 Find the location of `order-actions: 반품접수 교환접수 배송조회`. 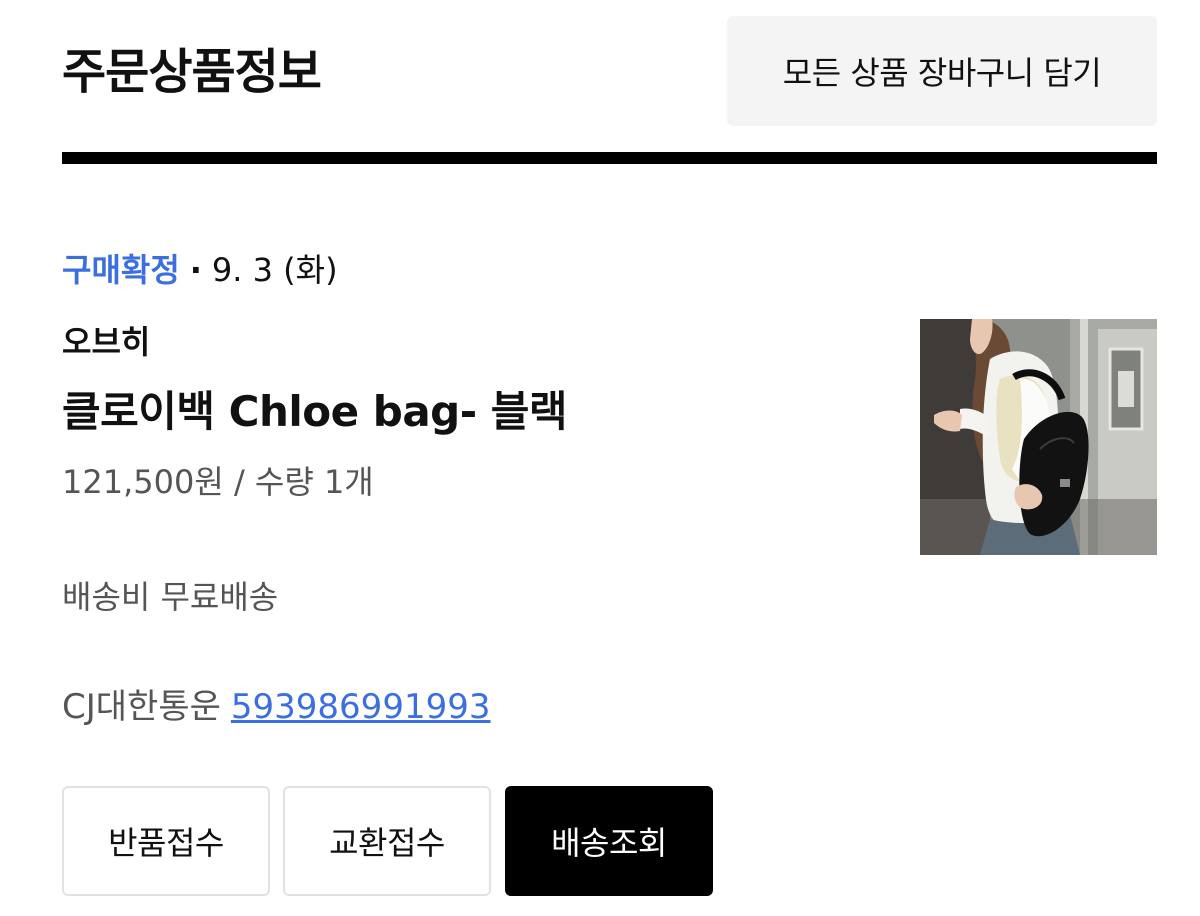

order-actions: 반품접수 교환접수 배송조회 is located at coordinates (412, 841).